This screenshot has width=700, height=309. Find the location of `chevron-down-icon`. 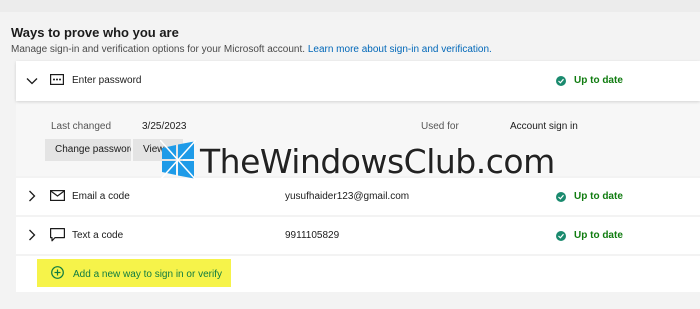

chevron-down-icon is located at coordinates (32, 81).